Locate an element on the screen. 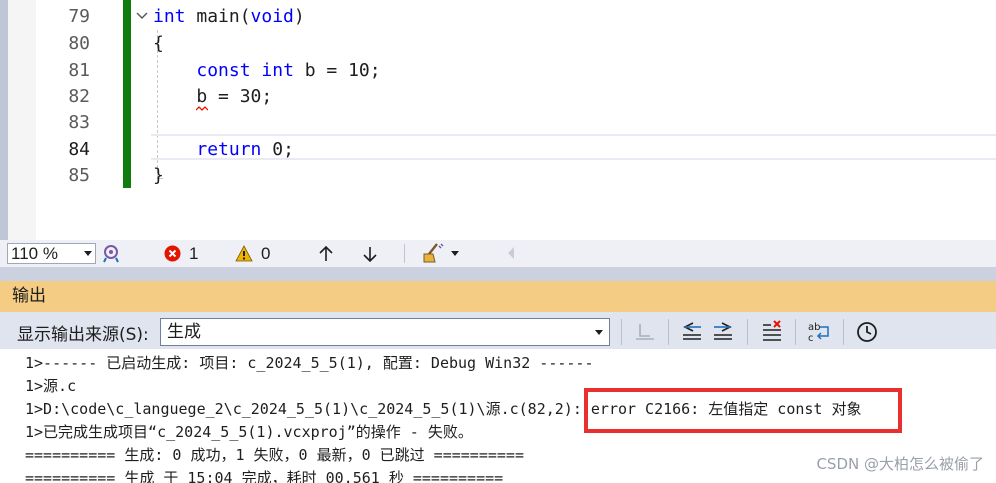  line-number: 85 is located at coordinates (79, 175).